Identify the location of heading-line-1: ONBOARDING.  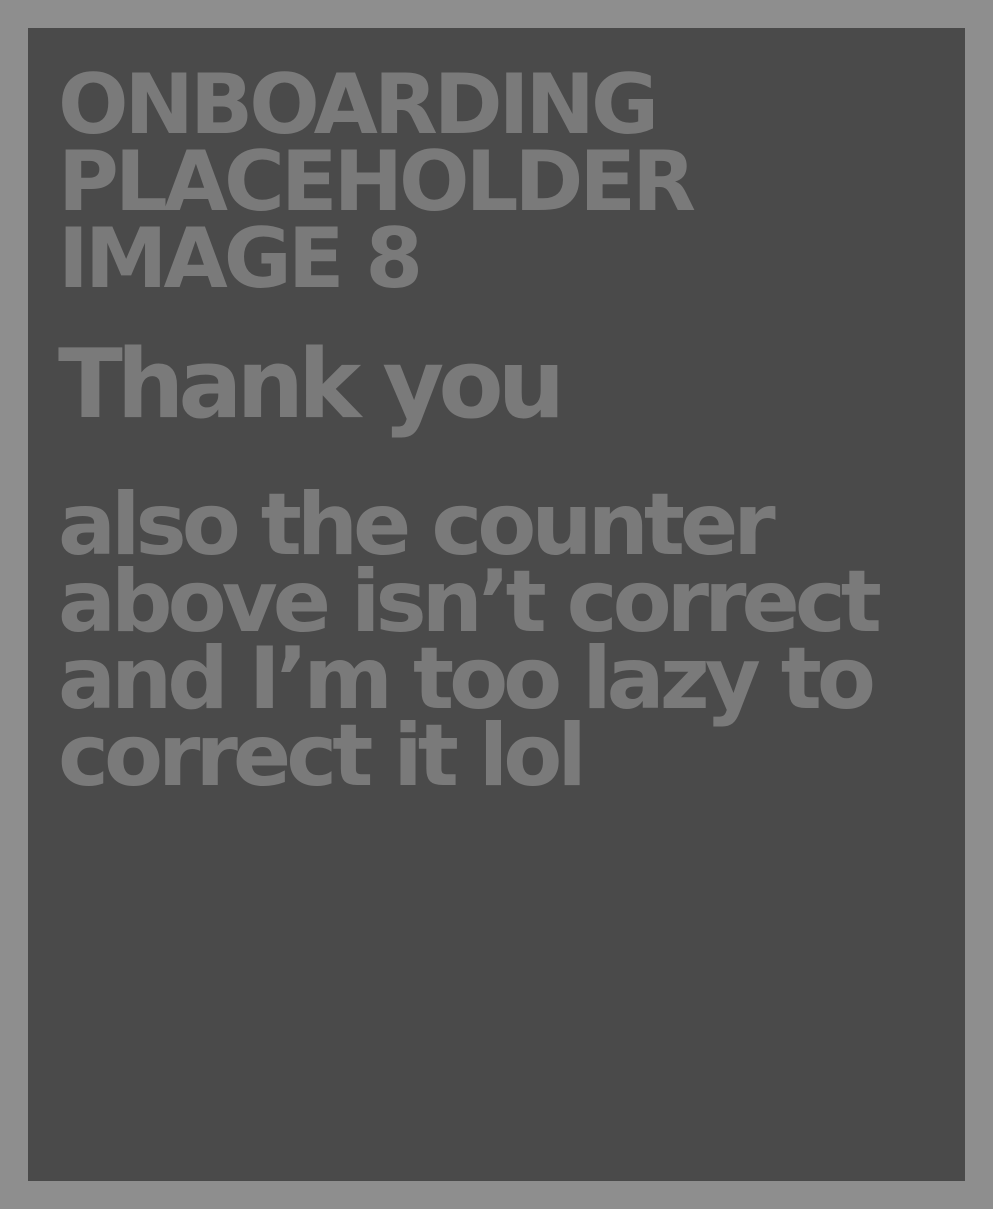
(358, 104).